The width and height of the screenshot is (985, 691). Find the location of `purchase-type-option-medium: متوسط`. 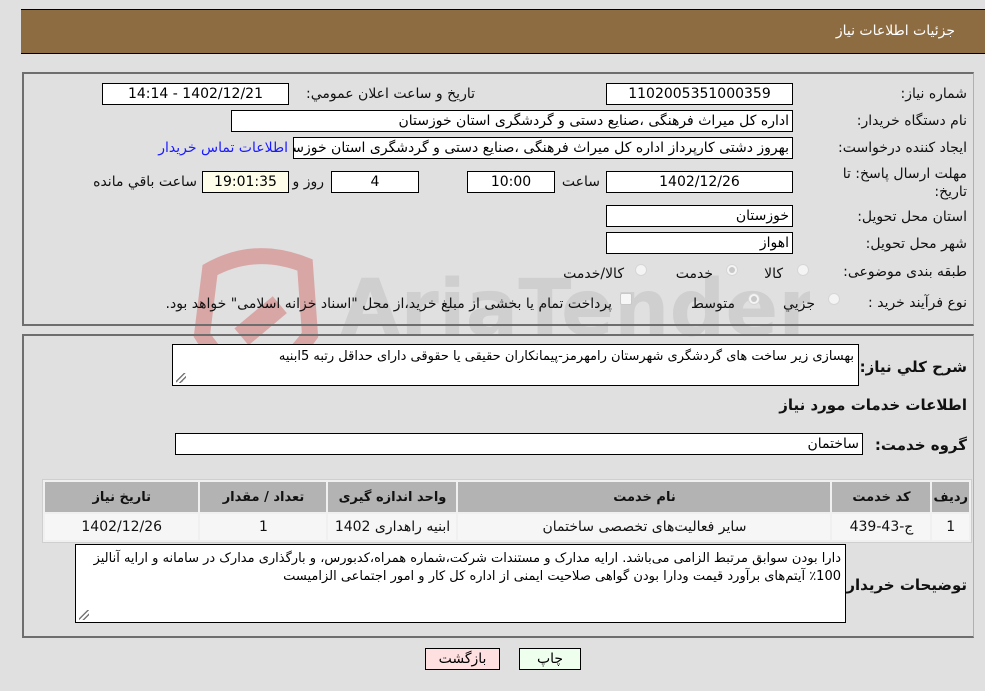

purchase-type-option-medium: متوسط is located at coordinates (713, 304).